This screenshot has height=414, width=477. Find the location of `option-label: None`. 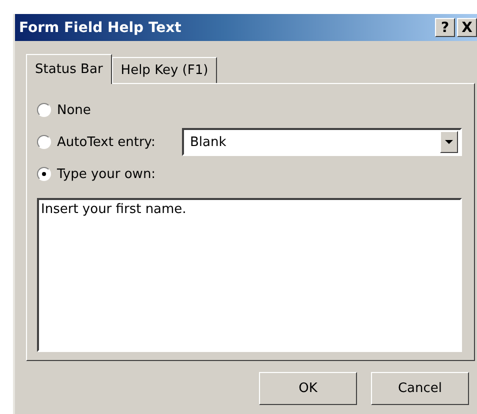

option-label: None is located at coordinates (119, 110).